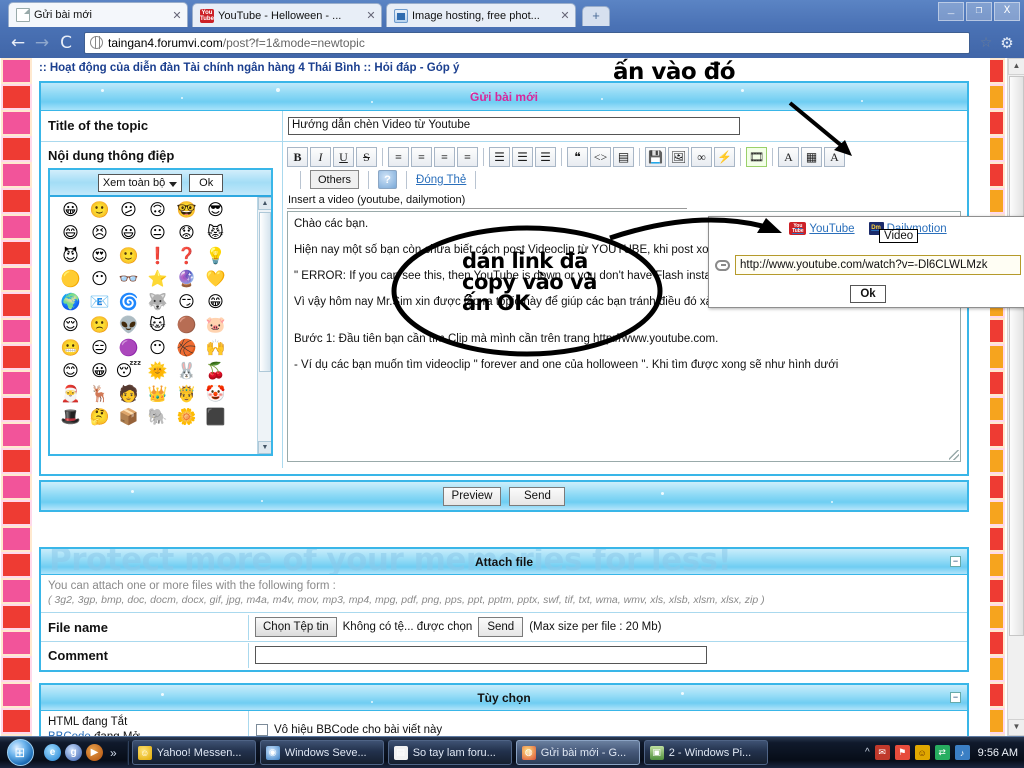 This screenshot has height=768, width=1024. What do you see at coordinates (157, 373) in the screenshot?
I see `smiley-item: 🌞` at bounding box center [157, 373].